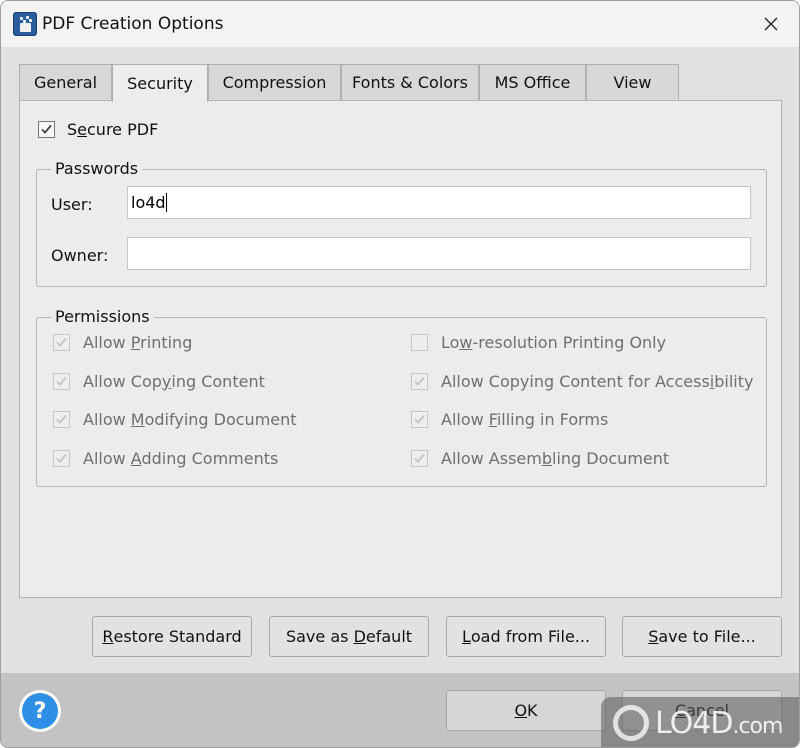  Describe the element at coordinates (97, 168) in the screenshot. I see `passwords-legend: Passwords` at that location.